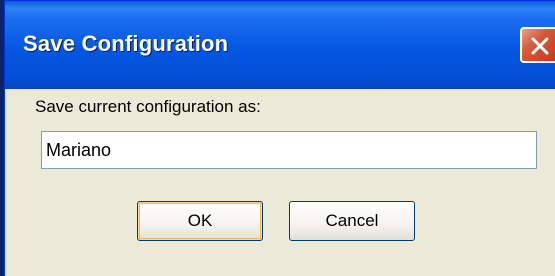  I want to click on close-icon, so click(540, 46).